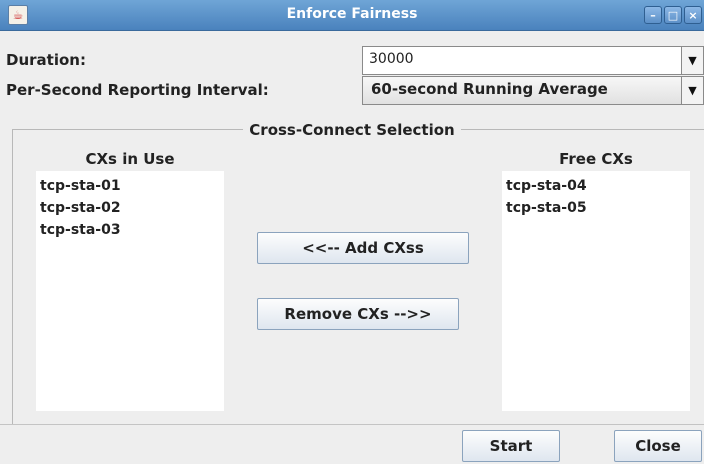 The width and height of the screenshot is (704, 464). I want to click on list-item: tcp-sta-02, so click(132, 208).